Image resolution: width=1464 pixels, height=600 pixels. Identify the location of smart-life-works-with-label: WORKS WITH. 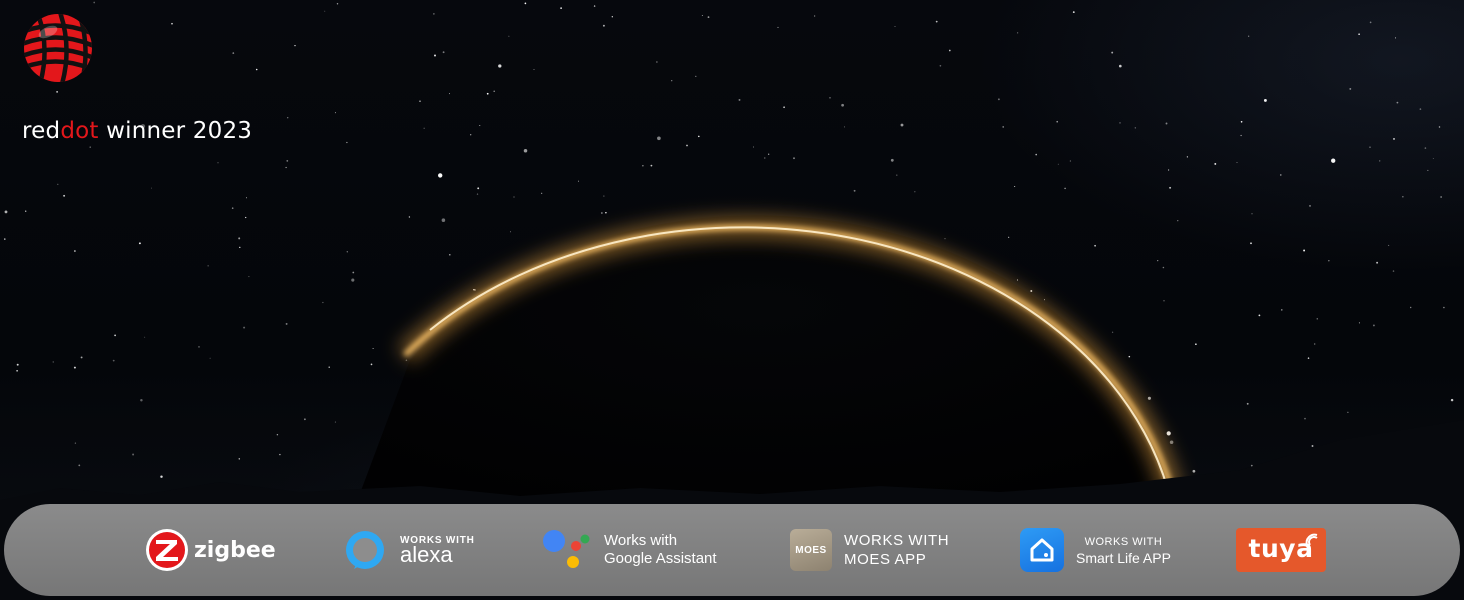
(1123, 542).